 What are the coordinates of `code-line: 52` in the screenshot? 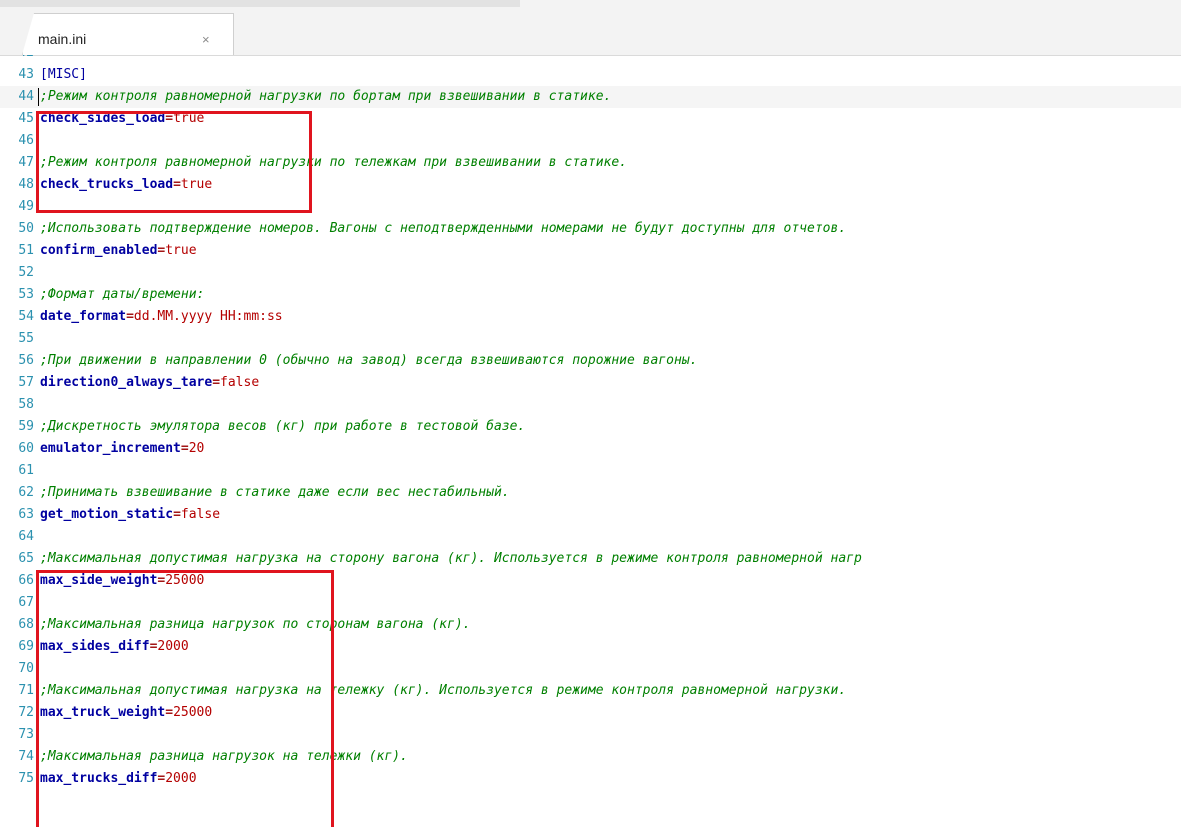 It's located at (590, 273).